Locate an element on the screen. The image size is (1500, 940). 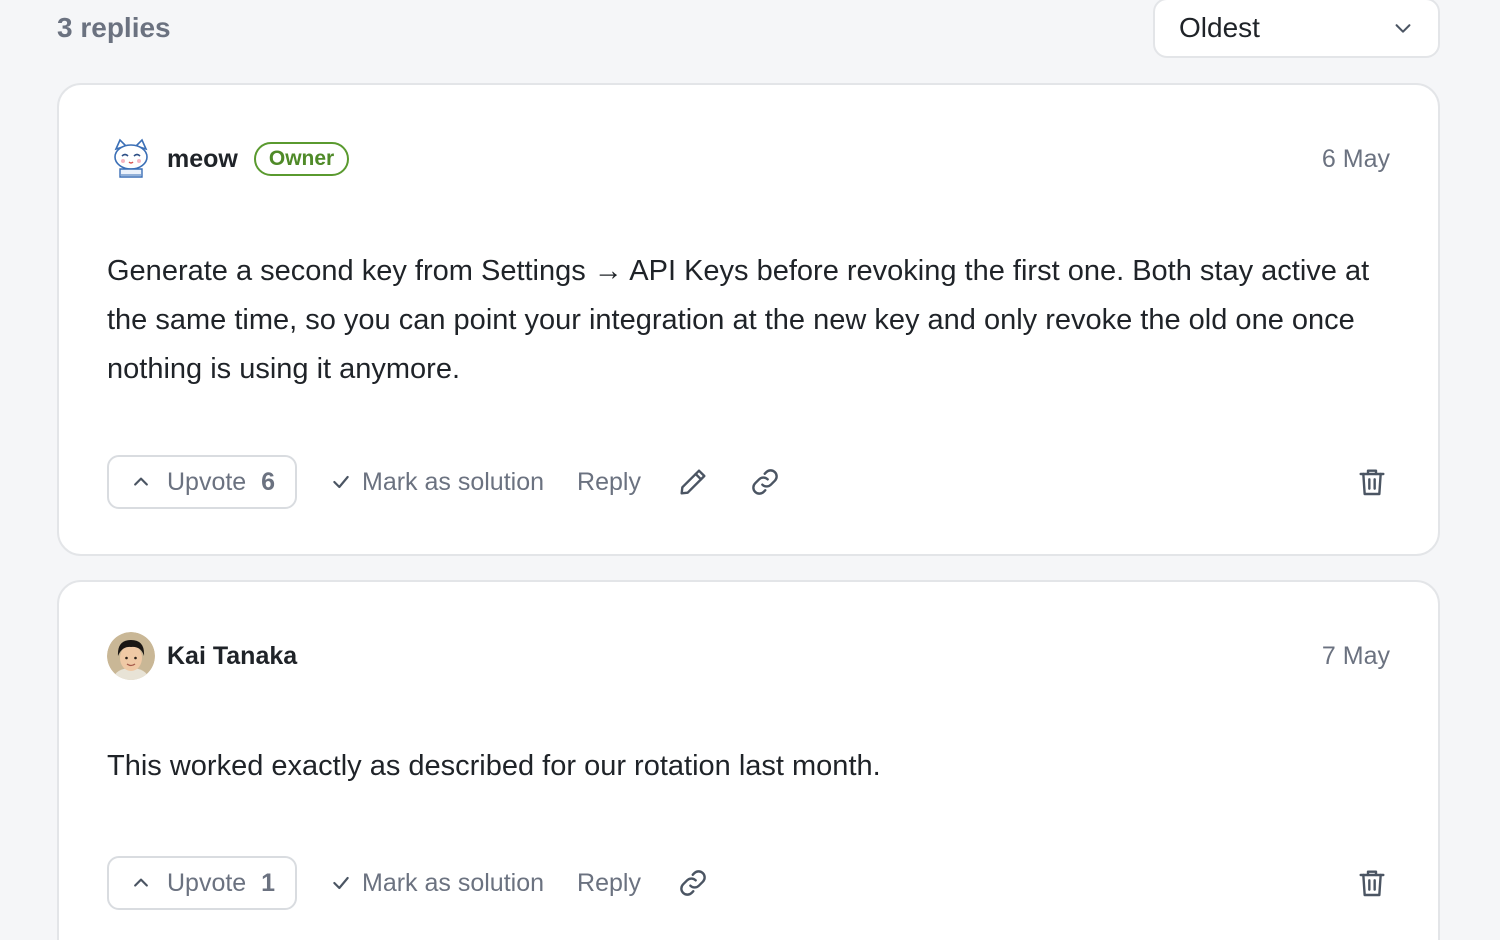
upvote-button: Upvote 6 is located at coordinates (202, 482).